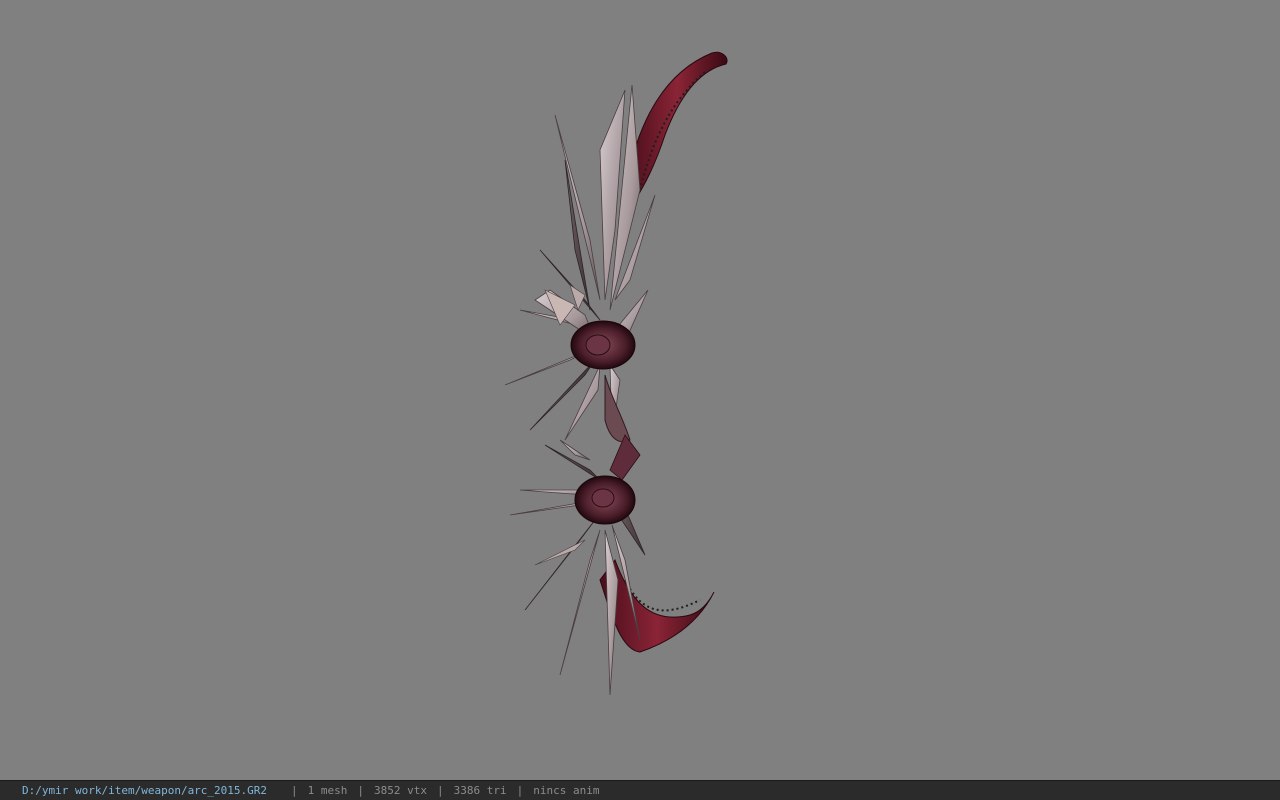 The width and height of the screenshot is (1280, 800). Describe the element at coordinates (677, 129) in the screenshot. I see `upper-limb` at that location.